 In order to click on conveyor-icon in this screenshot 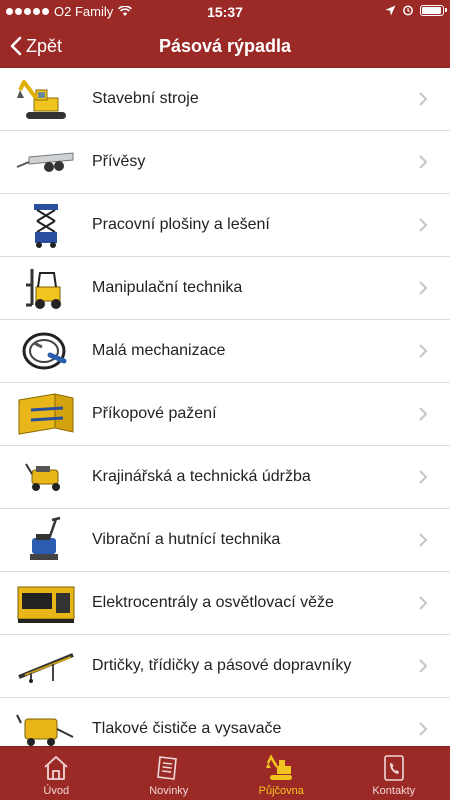, I will do `click(46, 666)`.